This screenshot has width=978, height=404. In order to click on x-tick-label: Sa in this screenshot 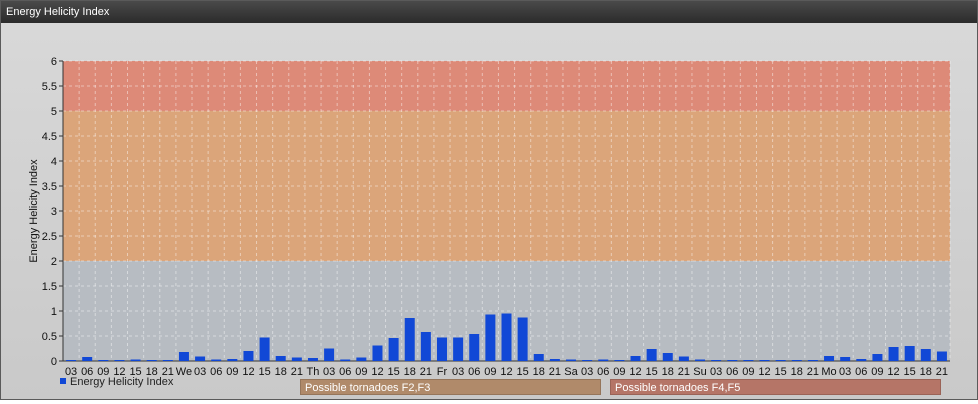, I will do `click(571, 372)`.